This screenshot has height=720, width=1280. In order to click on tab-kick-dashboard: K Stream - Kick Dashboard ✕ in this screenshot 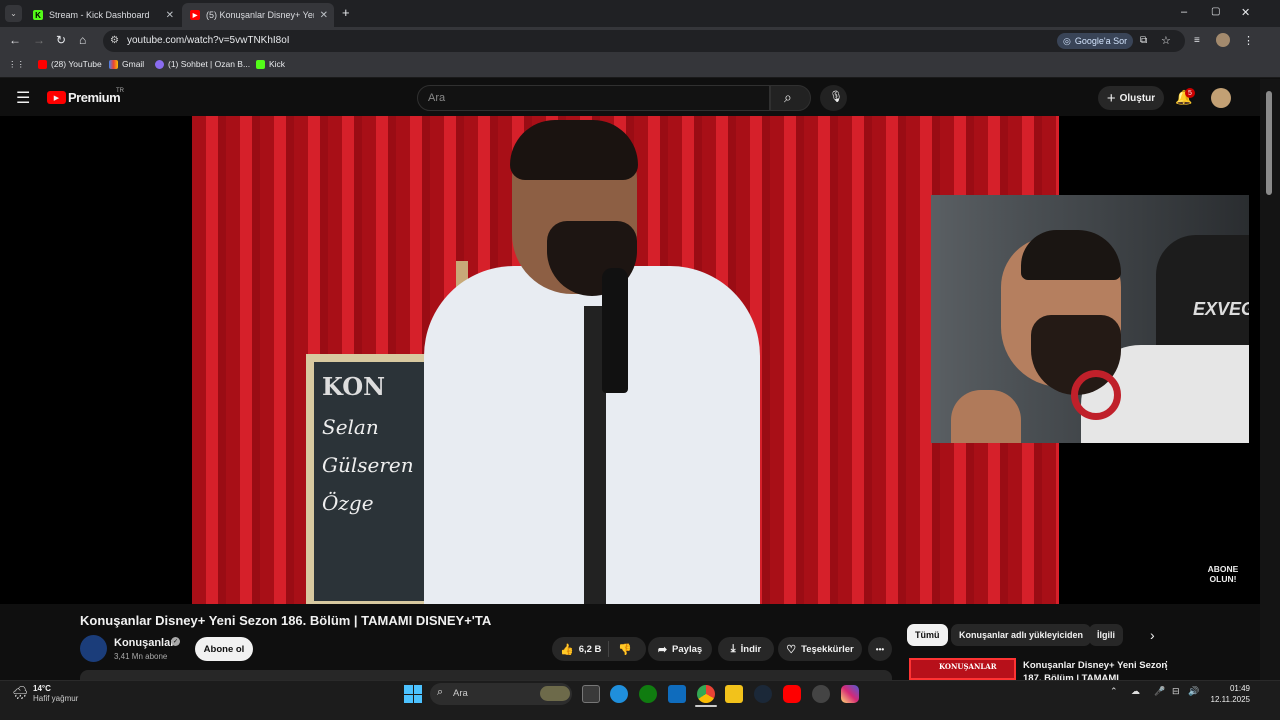, I will do `click(102, 15)`.